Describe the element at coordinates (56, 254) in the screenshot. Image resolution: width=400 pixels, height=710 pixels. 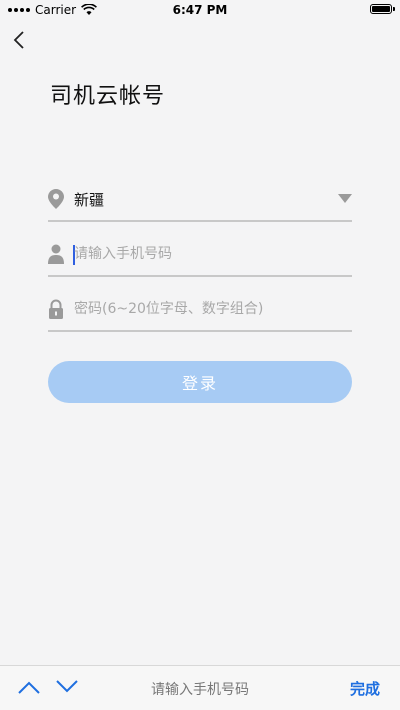
I see `user-icon` at that location.